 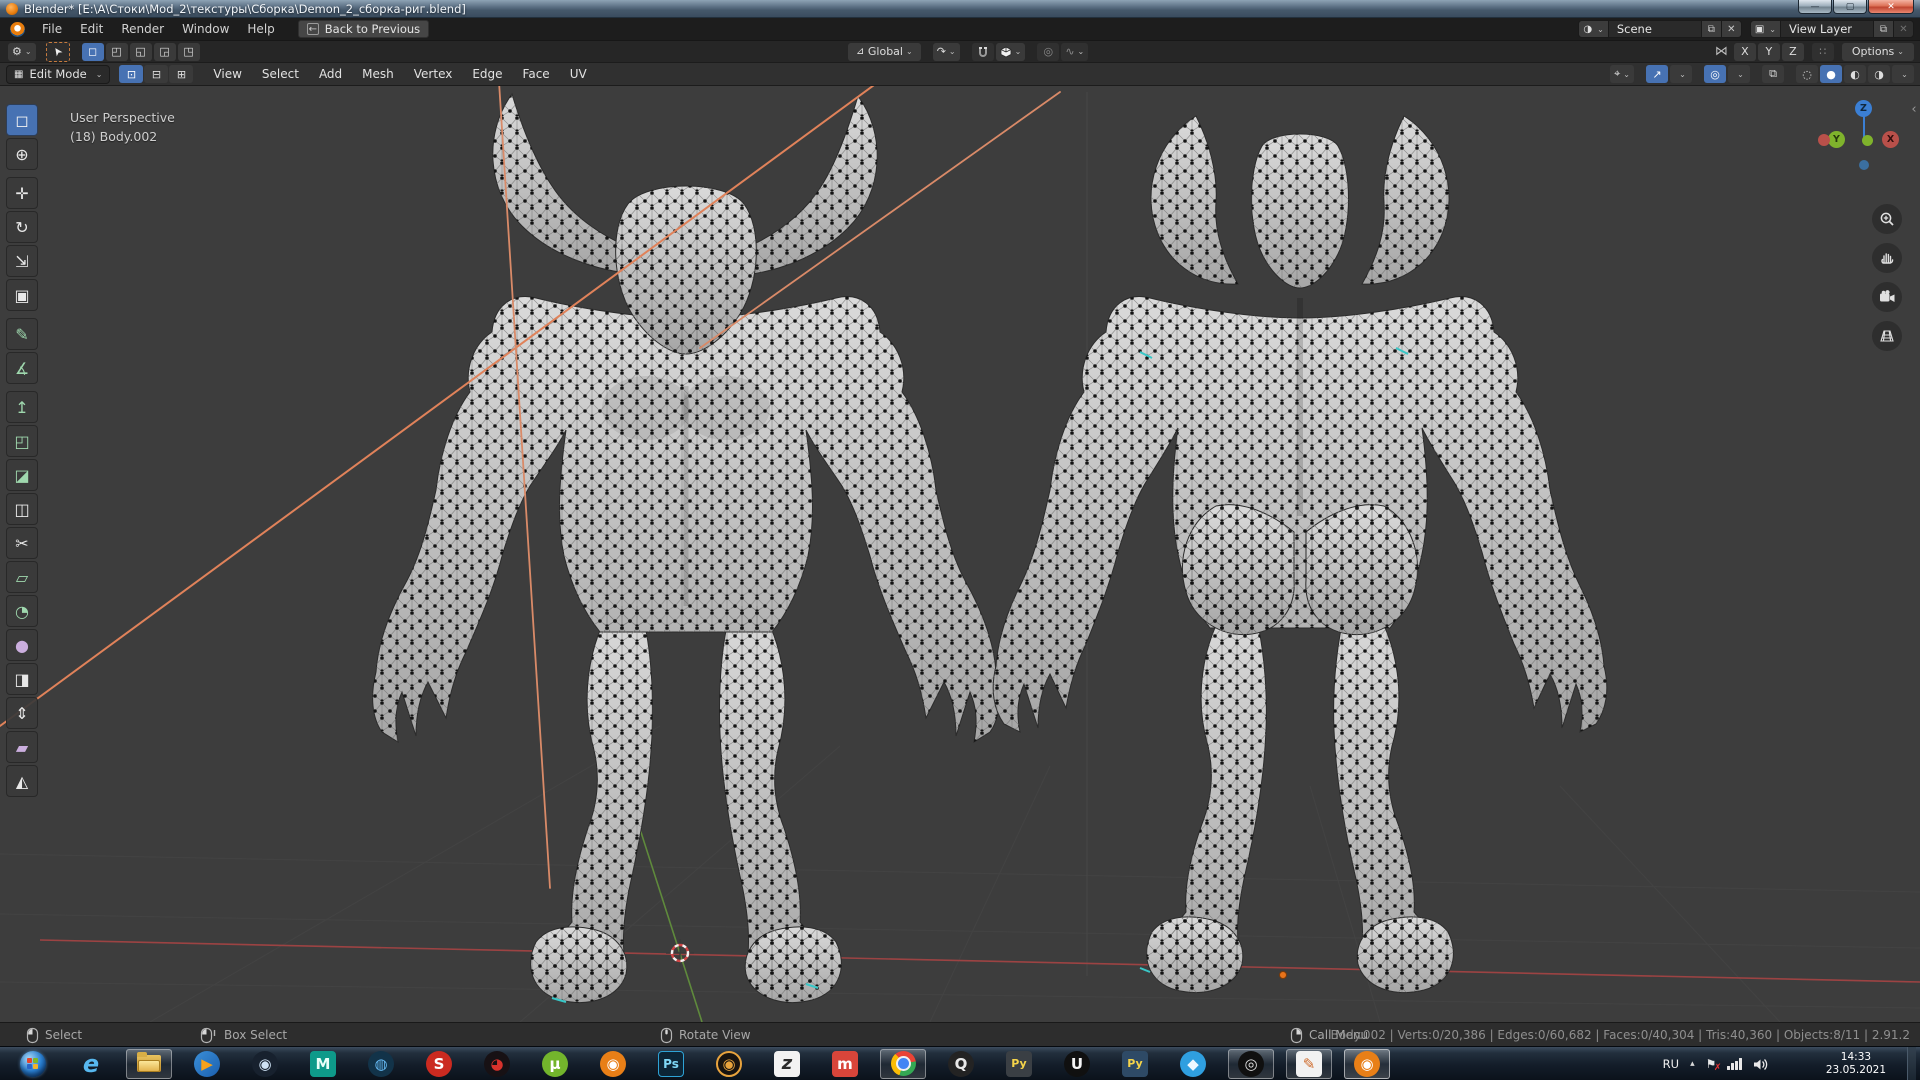 What do you see at coordinates (903, 1063) in the screenshot?
I see `taskbar-chrome` at bounding box center [903, 1063].